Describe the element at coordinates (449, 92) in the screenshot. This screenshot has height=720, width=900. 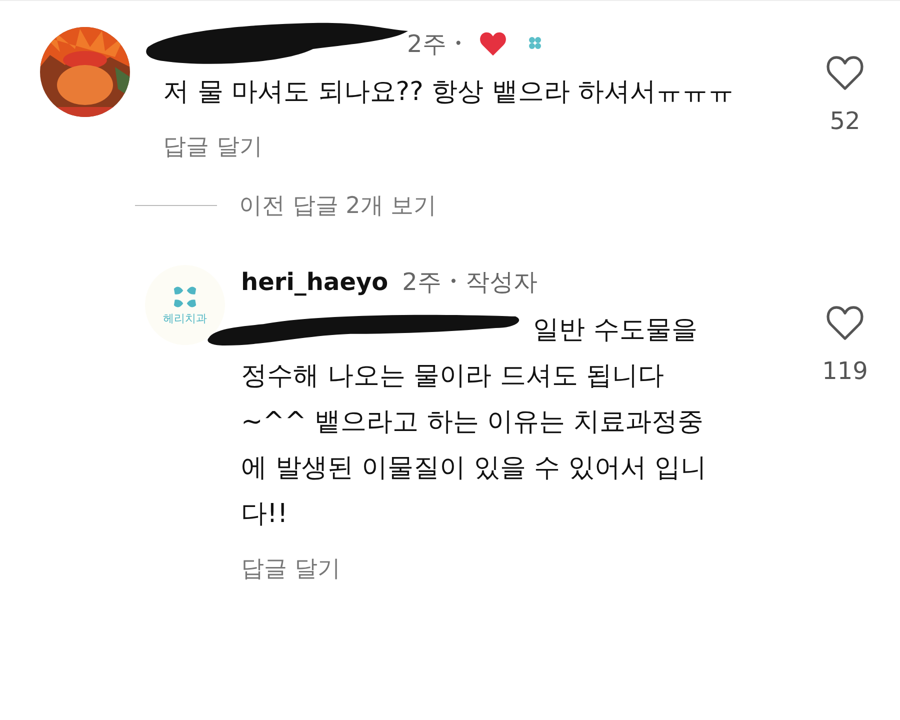
I see `comment-text: 저 물 마셔도 되나요?? 항상 뱉으라 하셔서ㅠㅠㅠ` at that location.